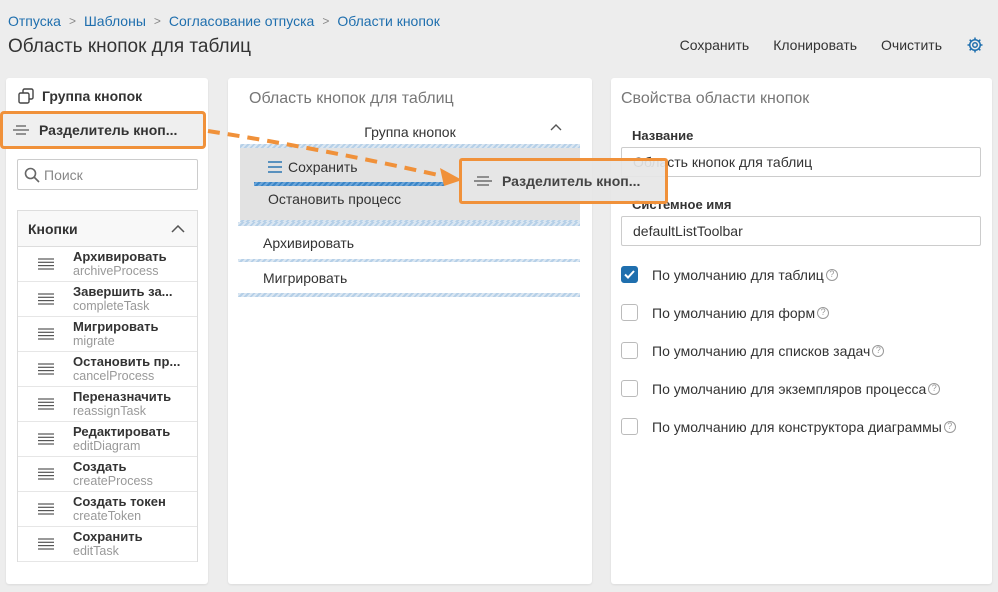  I want to click on checkbox-label: По умолчанию для экземпляров процесса, so click(789, 388).